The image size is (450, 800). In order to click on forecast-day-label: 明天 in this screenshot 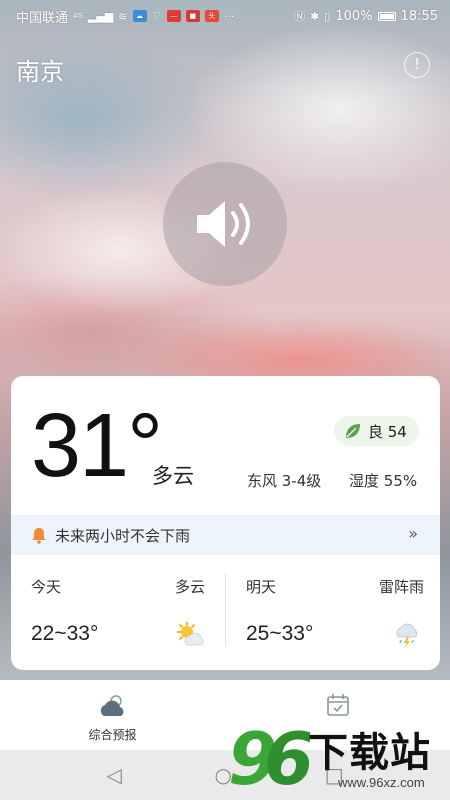, I will do `click(261, 587)`.